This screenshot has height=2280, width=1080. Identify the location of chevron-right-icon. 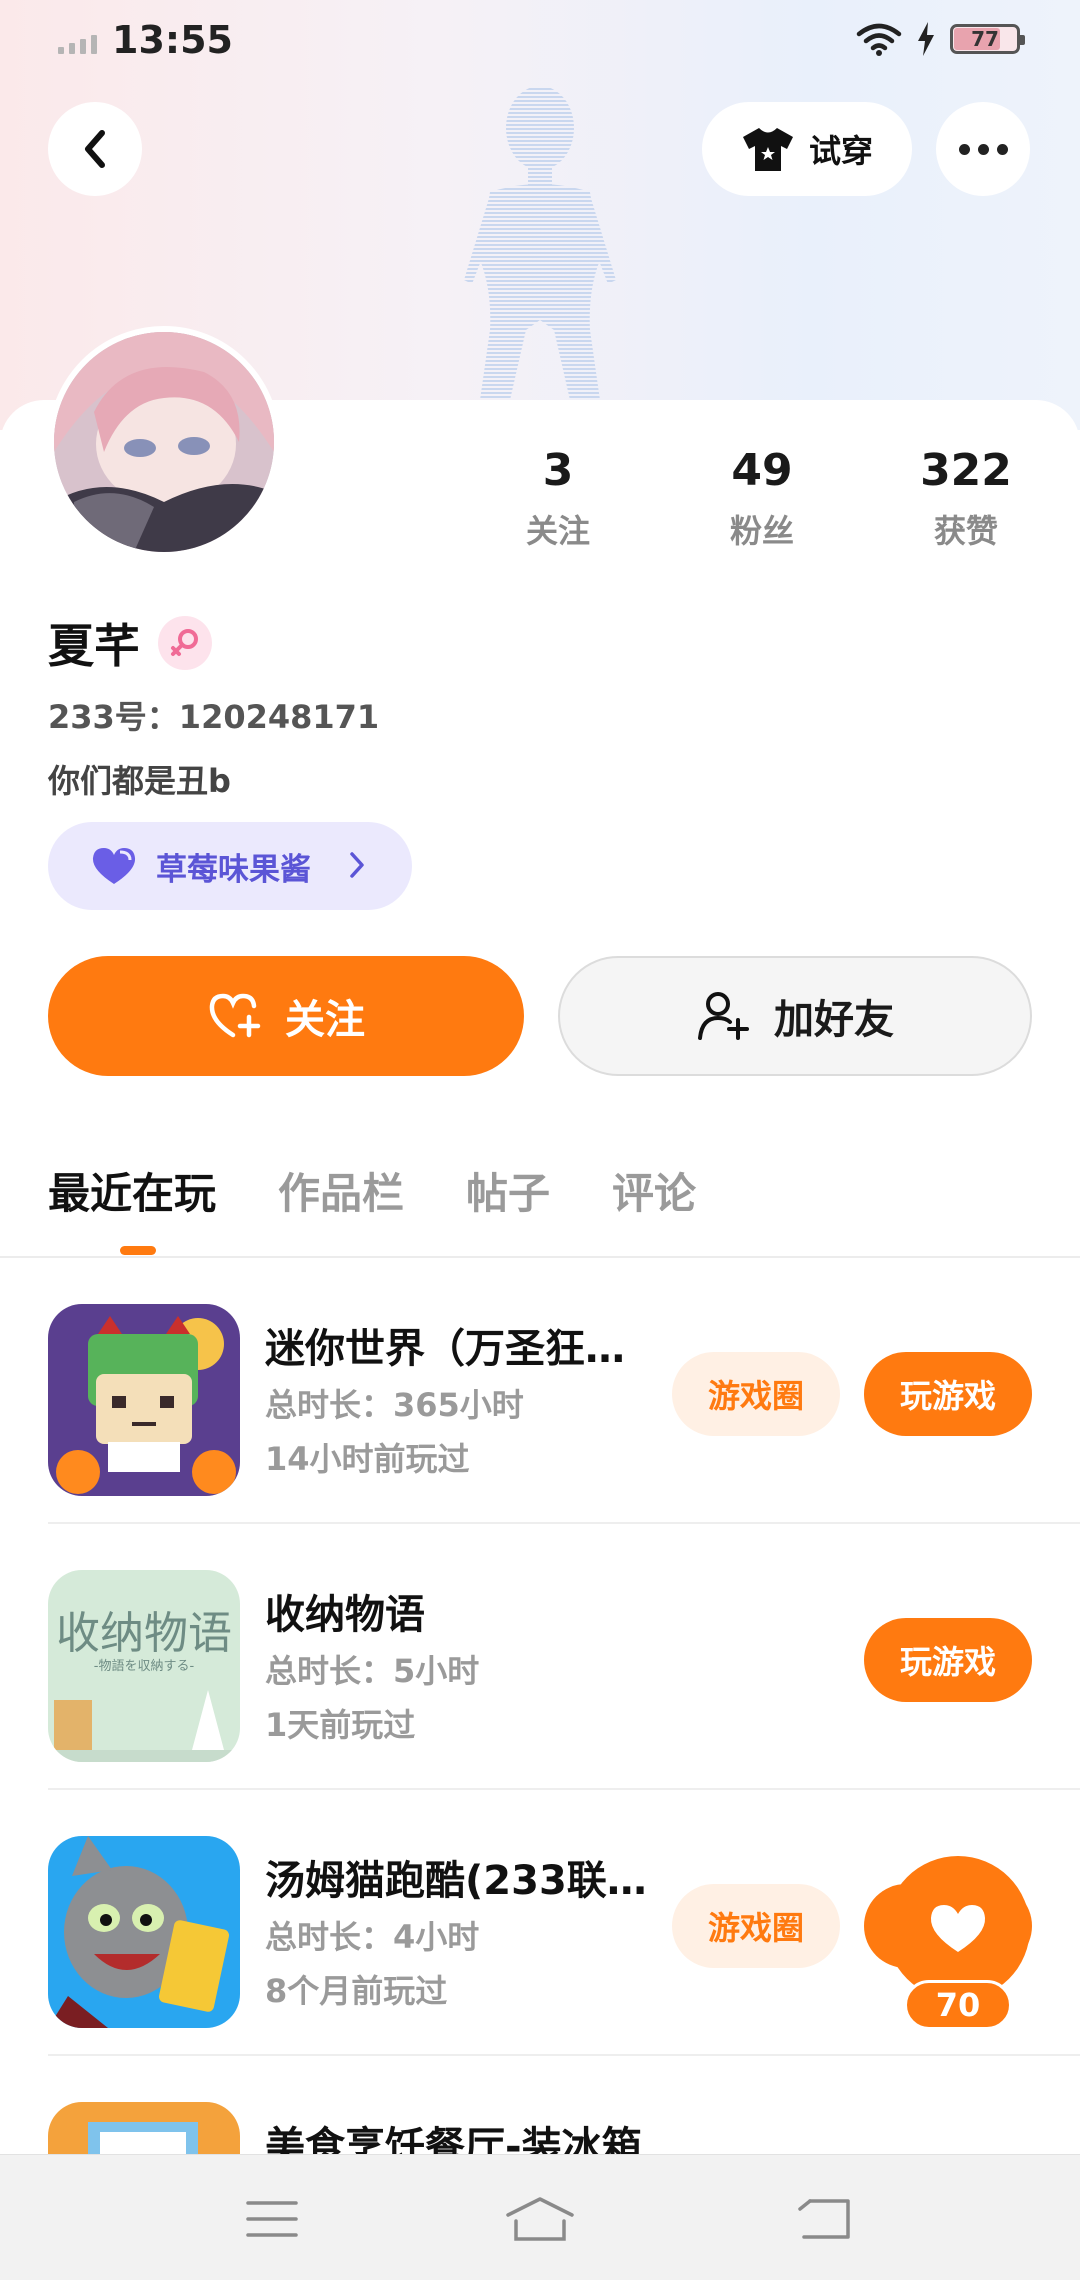
(357, 865).